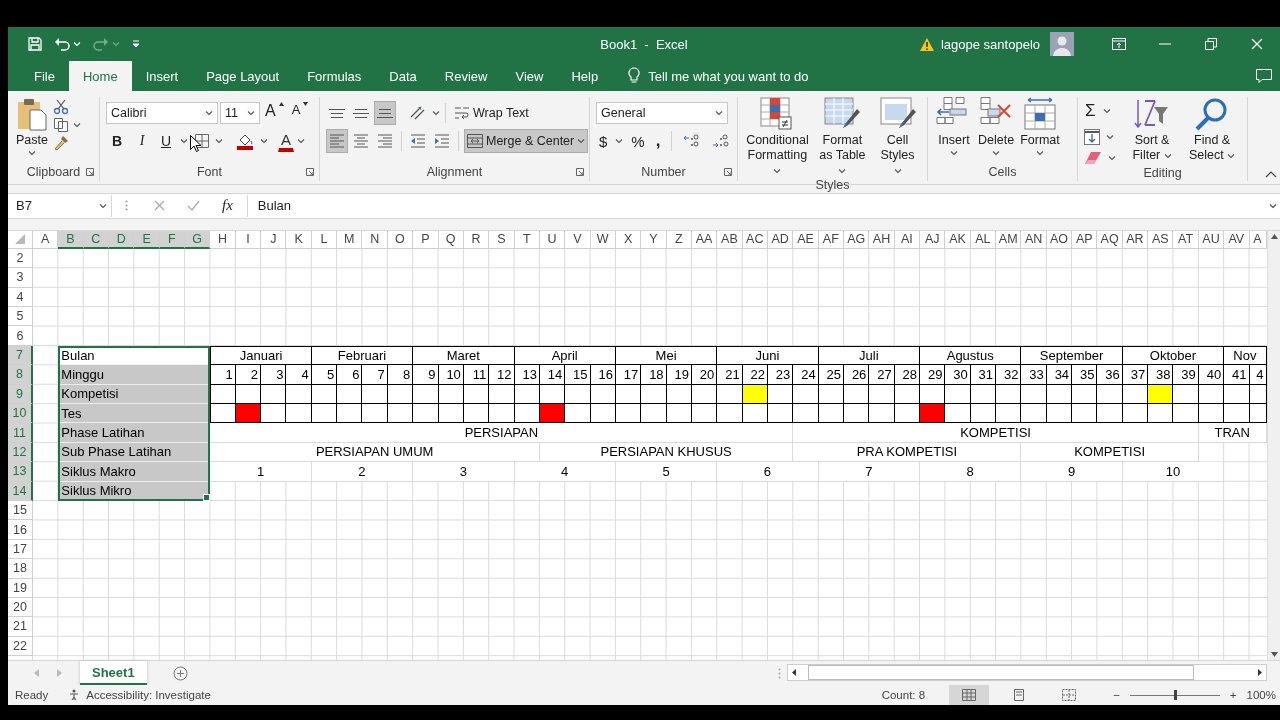 This screenshot has width=1280, height=720. What do you see at coordinates (1040, 126) in the screenshot?
I see `cells-button: Format` at bounding box center [1040, 126].